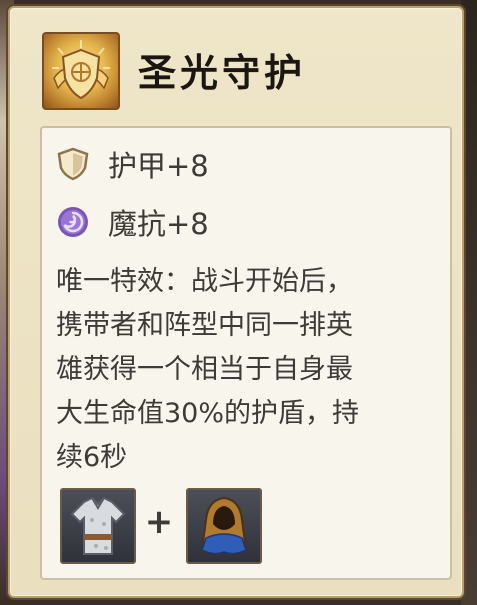 This screenshot has height=605, width=477. I want to click on recipe-component-tunic, so click(98, 526).